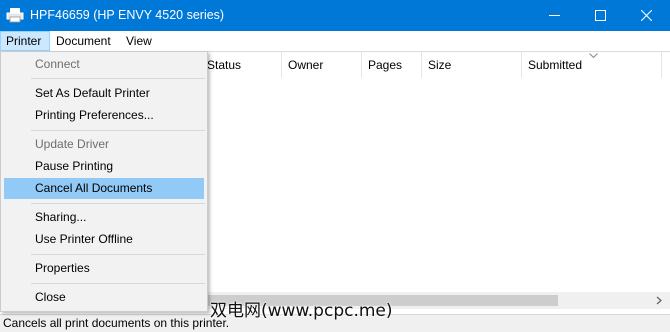 The height and width of the screenshot is (332, 670). What do you see at coordinates (335, 15) in the screenshot?
I see `title-bar: HPF46659 (HP ENVY 4520 series)` at bounding box center [335, 15].